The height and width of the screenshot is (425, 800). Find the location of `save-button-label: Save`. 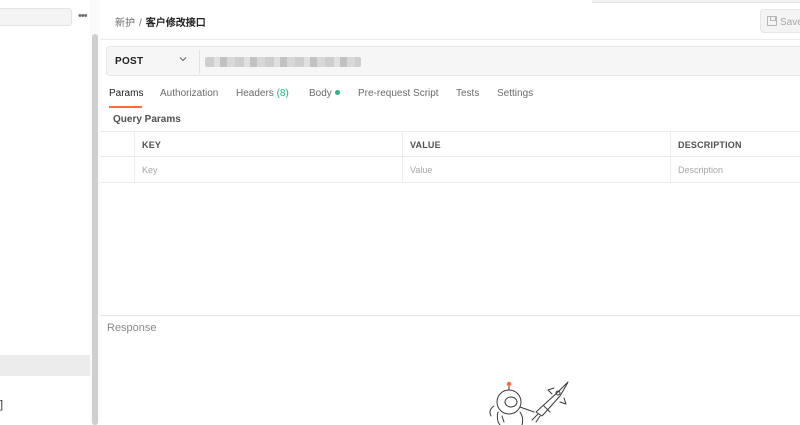

save-button-label: Save is located at coordinates (790, 22).